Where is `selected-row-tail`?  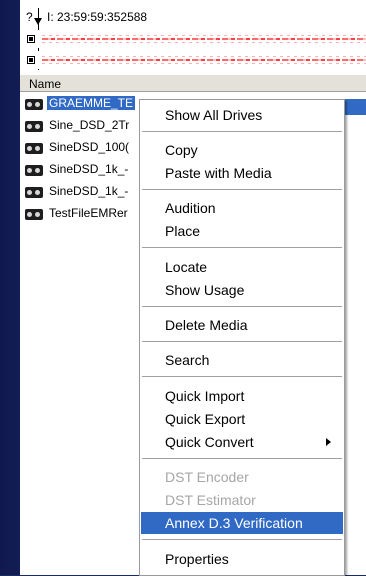 selected-row-tail is located at coordinates (354, 107).